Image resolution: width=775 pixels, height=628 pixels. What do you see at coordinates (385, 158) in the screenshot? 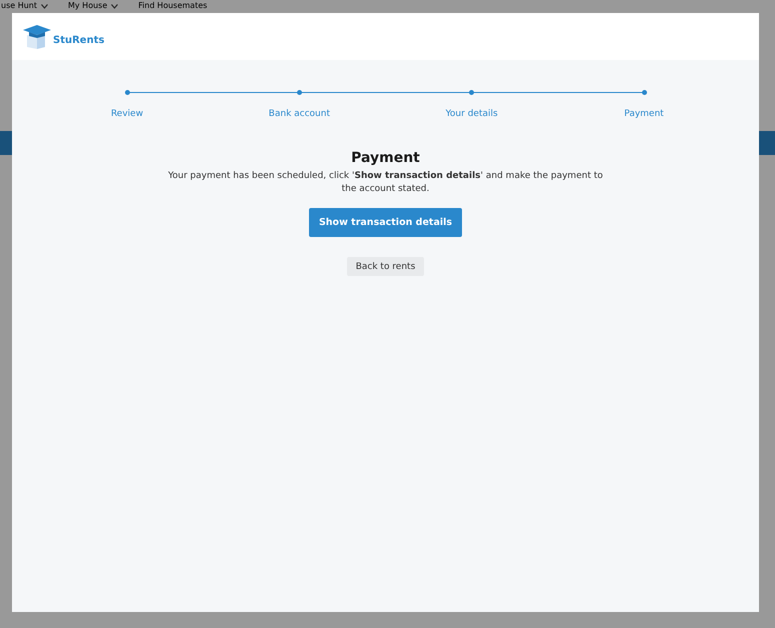
I see `page-heading: Payment` at bounding box center [385, 158].